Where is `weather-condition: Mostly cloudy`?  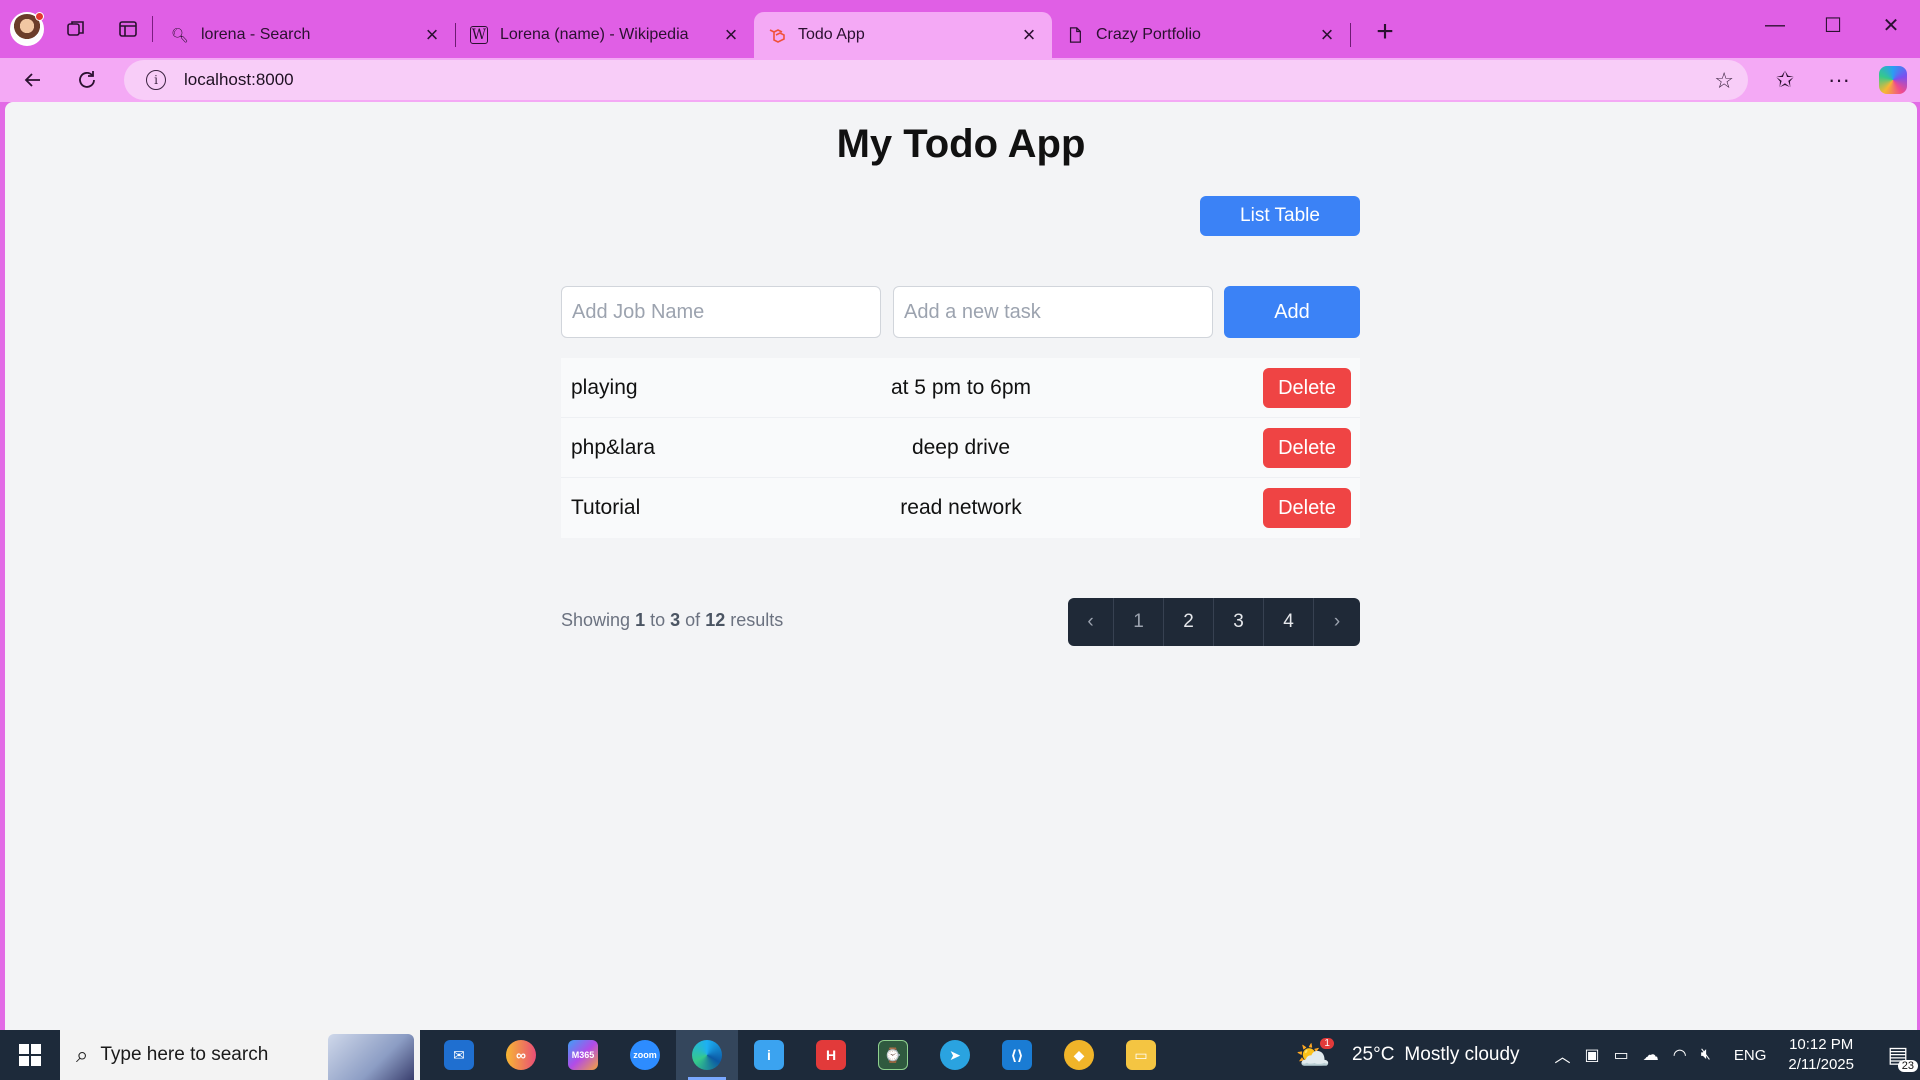
weather-condition: Mostly cloudy is located at coordinates (1462, 1054).